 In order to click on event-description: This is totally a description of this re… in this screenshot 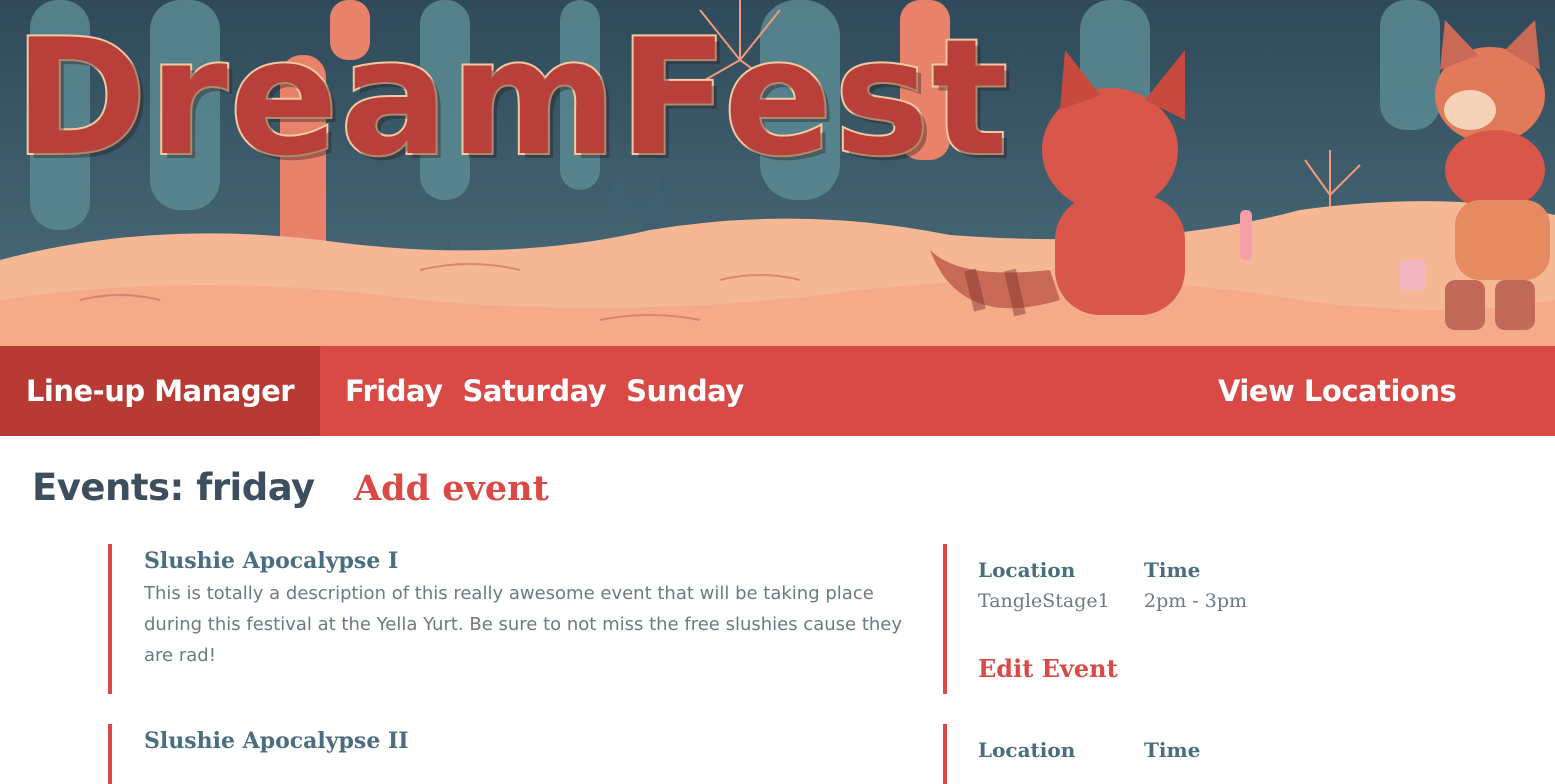, I will do `click(523, 624)`.